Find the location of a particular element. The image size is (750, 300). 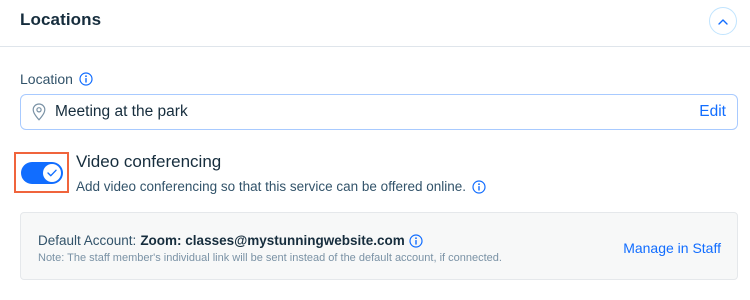

video-conferencing-toggle is located at coordinates (42, 173).